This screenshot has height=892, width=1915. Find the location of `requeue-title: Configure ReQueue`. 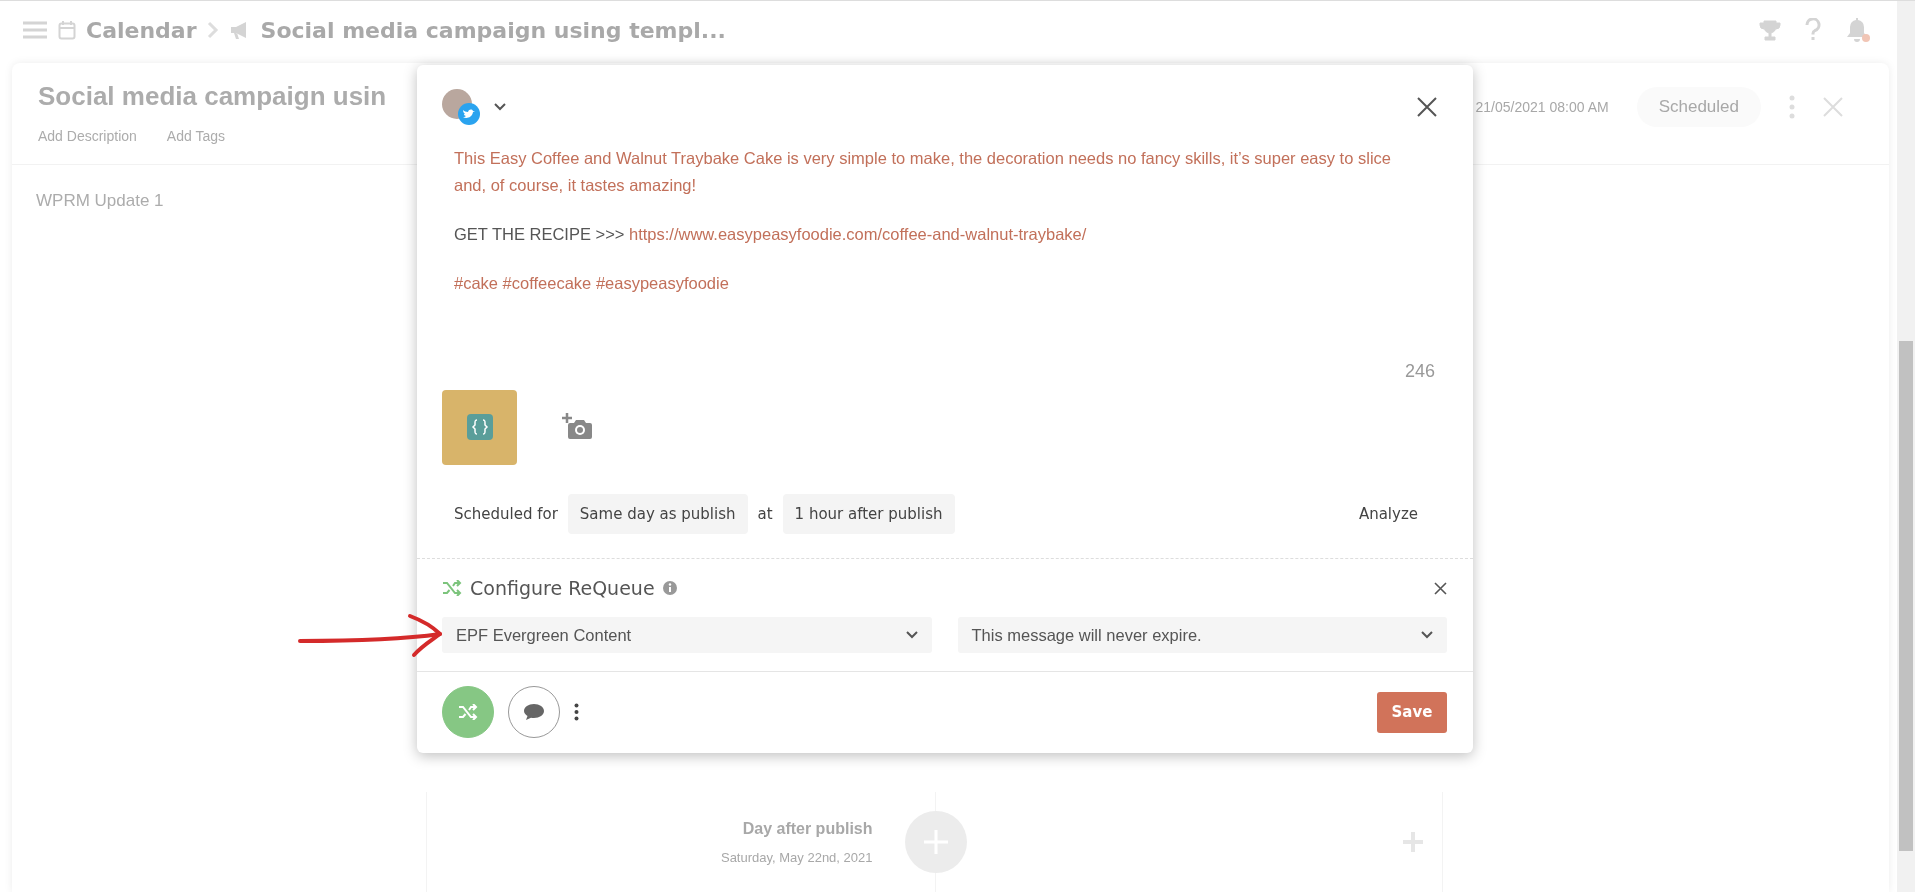

requeue-title: Configure ReQueue is located at coordinates (562, 588).